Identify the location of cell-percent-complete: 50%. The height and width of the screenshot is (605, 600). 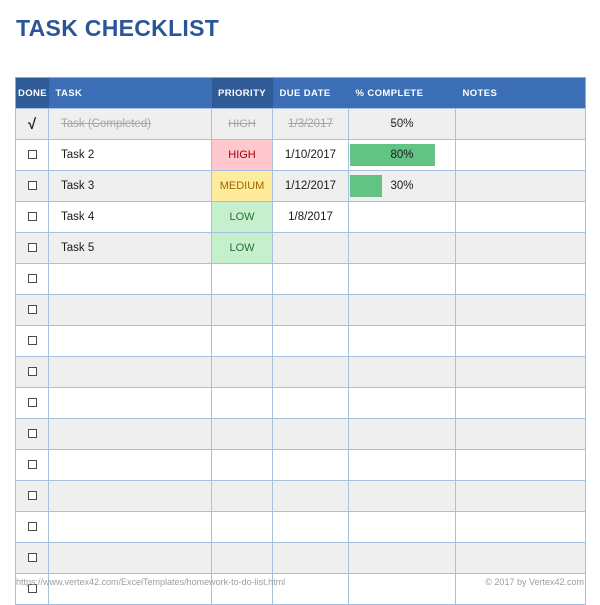
(402, 124).